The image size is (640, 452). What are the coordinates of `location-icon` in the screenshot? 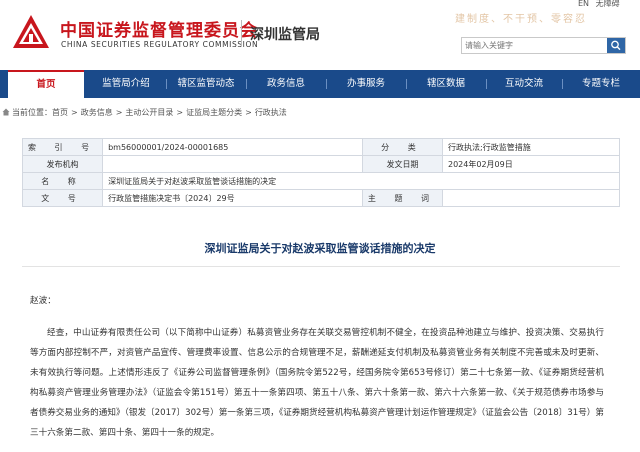 It's located at (6, 112).